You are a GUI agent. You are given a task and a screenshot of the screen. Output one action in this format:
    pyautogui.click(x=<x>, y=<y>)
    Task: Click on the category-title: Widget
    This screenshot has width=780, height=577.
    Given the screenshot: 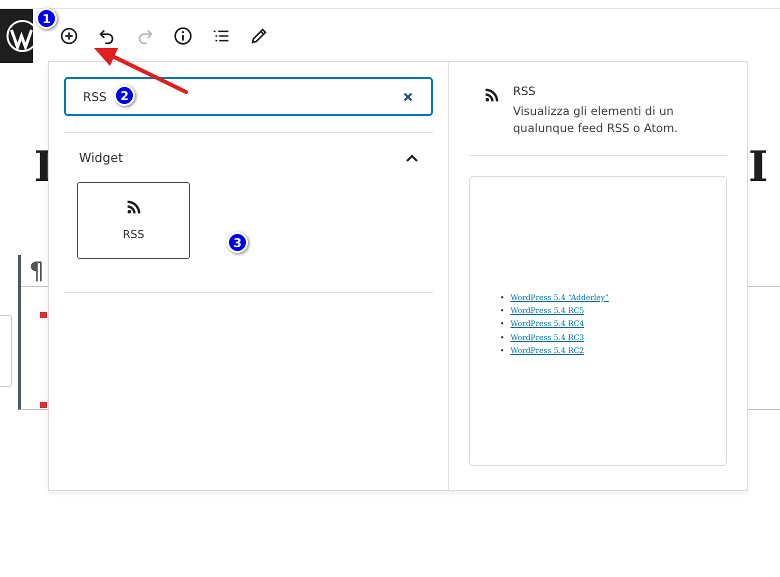 What is the action you would take?
    pyautogui.click(x=101, y=157)
    